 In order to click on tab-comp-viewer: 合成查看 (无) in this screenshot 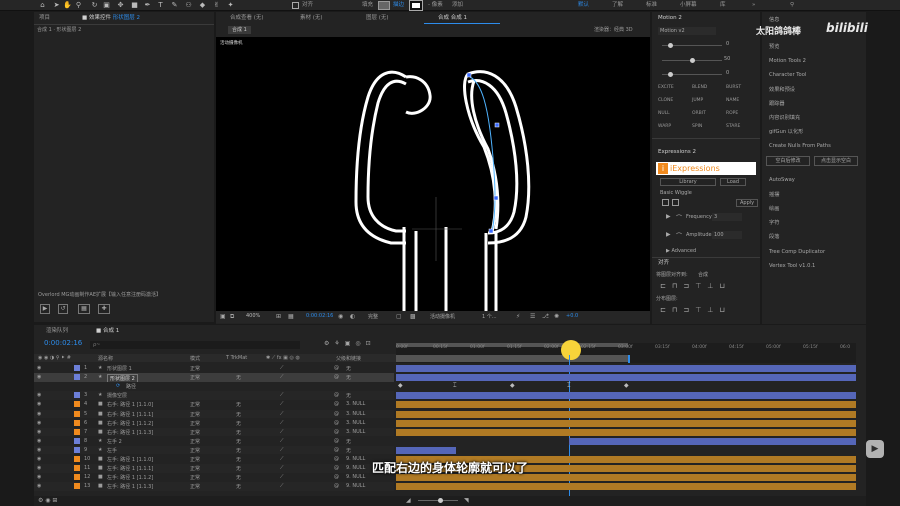, I will do `click(247, 18)`.